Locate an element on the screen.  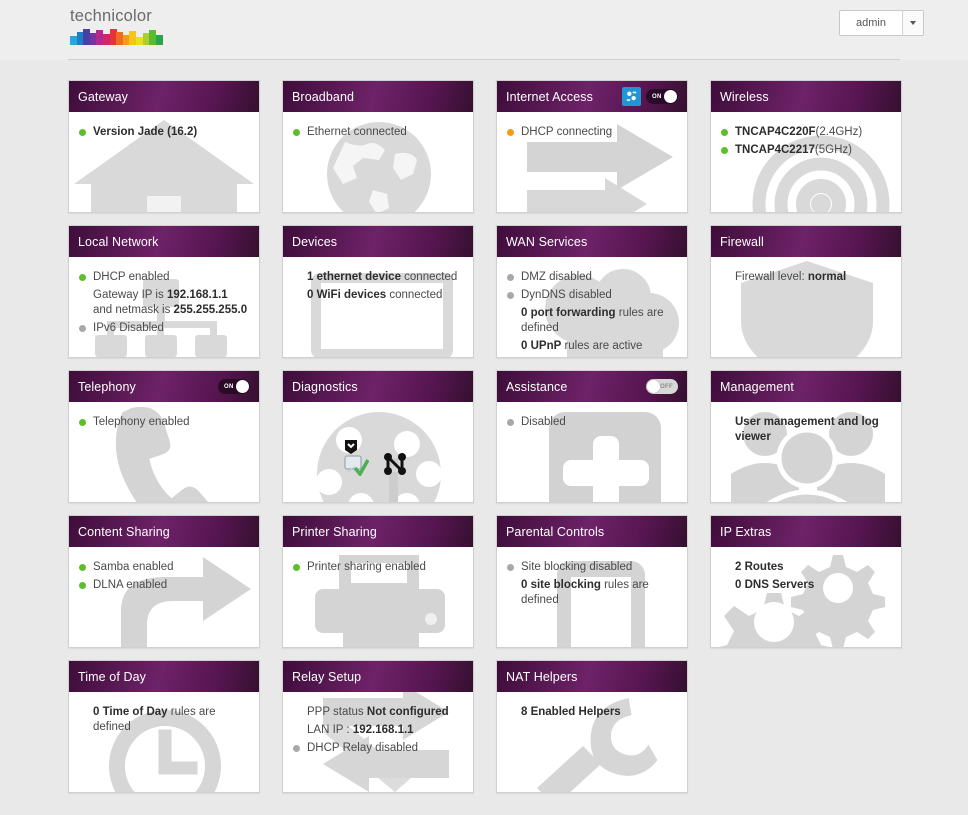
card-lines: Firewall level: normal is located at coordinates (806, 277).